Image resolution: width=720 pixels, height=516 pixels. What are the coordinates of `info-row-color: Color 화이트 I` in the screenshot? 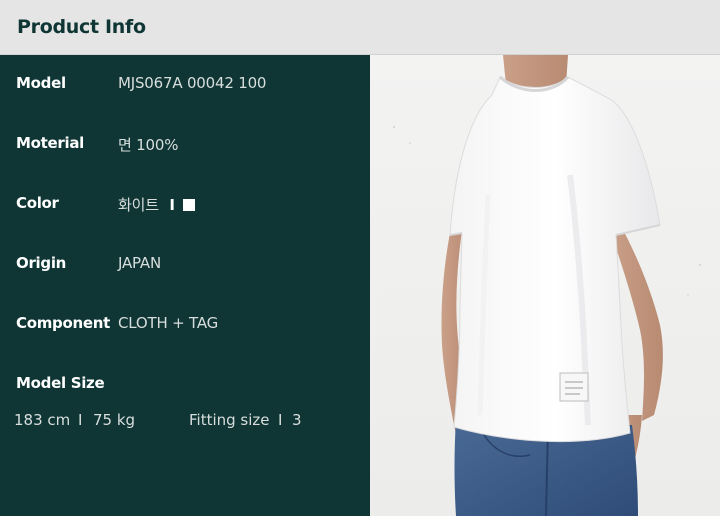 It's located at (186, 206).